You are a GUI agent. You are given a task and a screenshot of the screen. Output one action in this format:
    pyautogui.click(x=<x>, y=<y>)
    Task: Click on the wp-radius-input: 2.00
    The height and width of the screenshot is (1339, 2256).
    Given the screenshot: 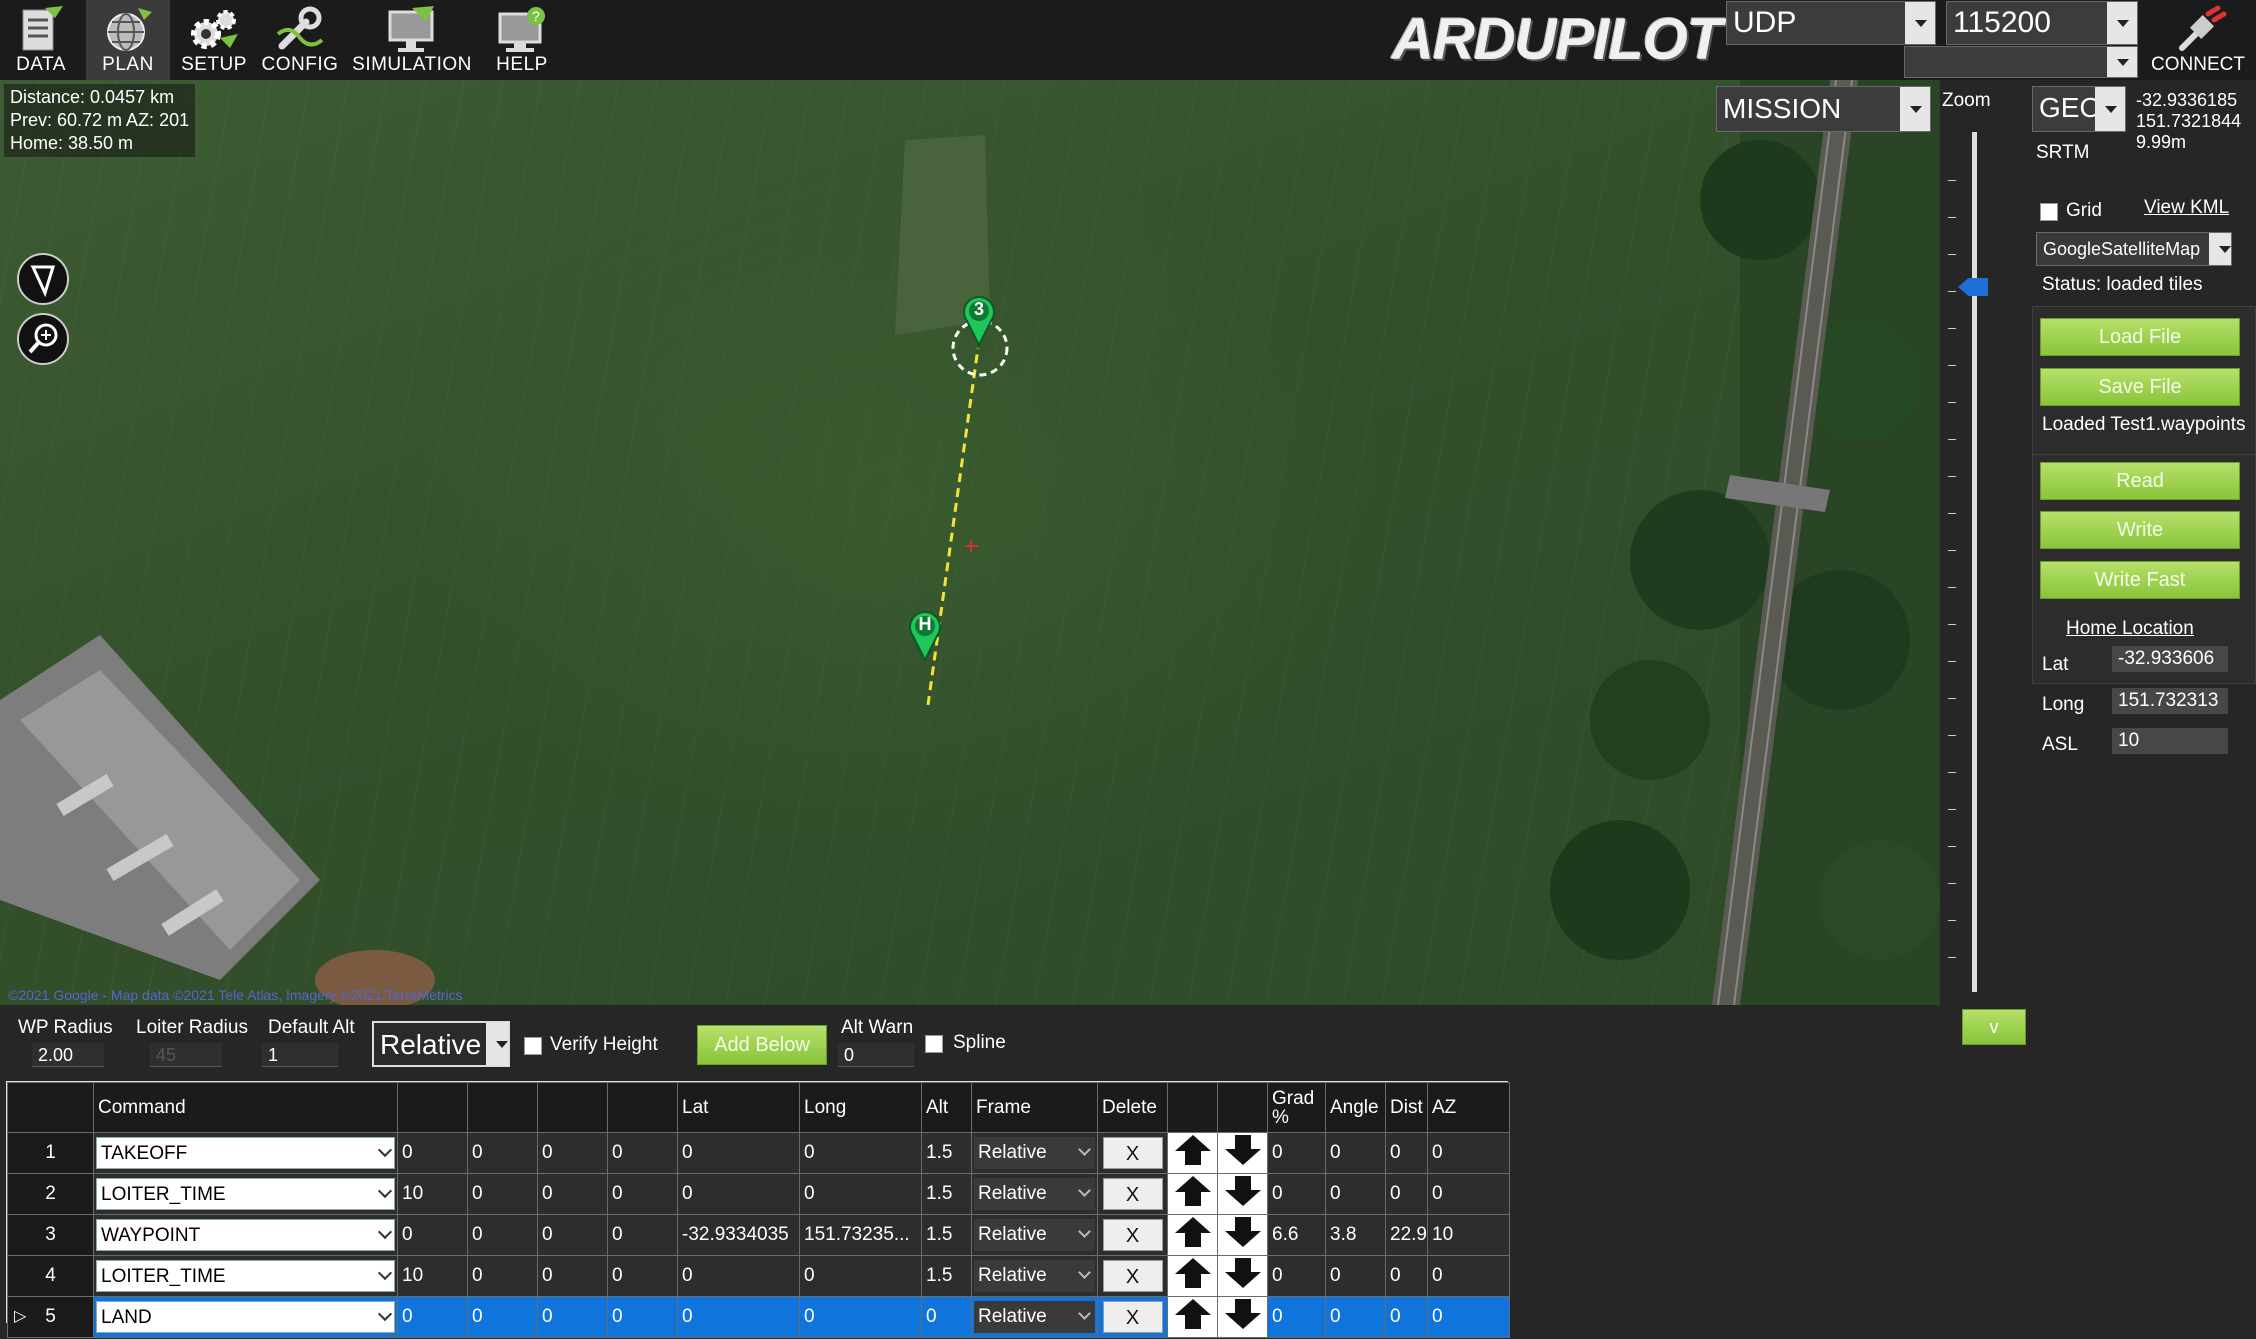 What is the action you would take?
    pyautogui.click(x=68, y=1055)
    